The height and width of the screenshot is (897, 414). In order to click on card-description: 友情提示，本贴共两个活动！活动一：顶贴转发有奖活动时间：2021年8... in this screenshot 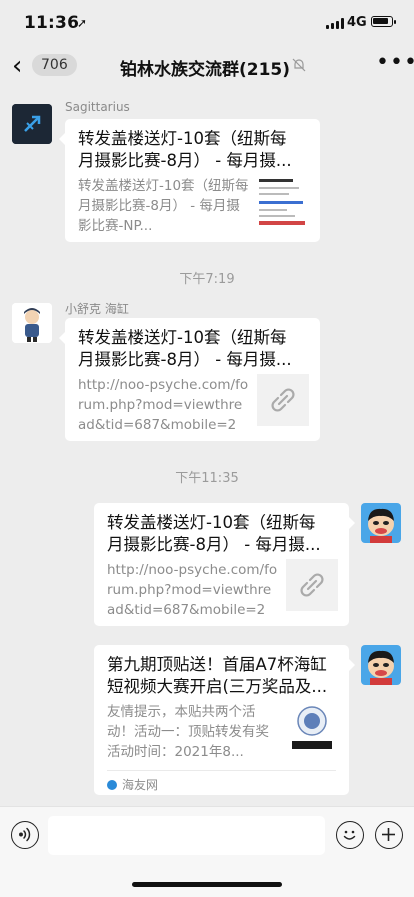, I will do `click(188, 732)`.